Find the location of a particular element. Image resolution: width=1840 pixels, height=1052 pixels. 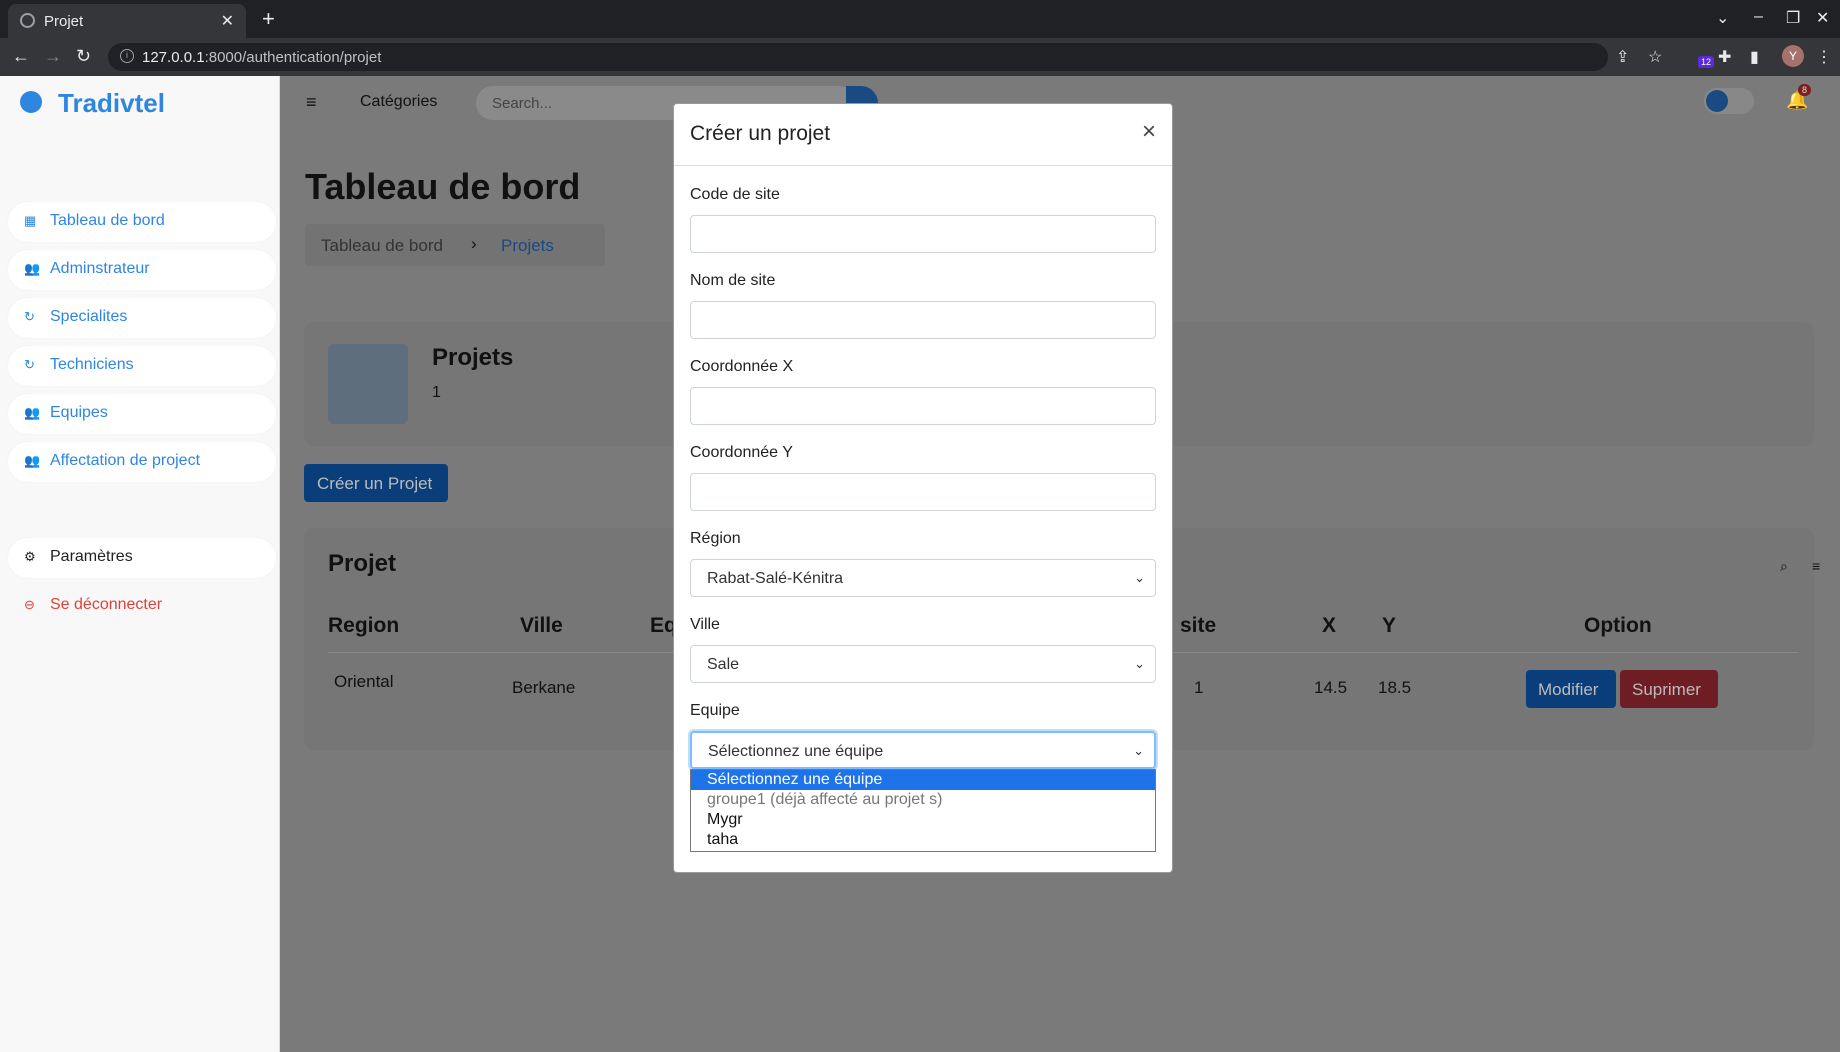

minimize-icon: – is located at coordinates (1758, 17).